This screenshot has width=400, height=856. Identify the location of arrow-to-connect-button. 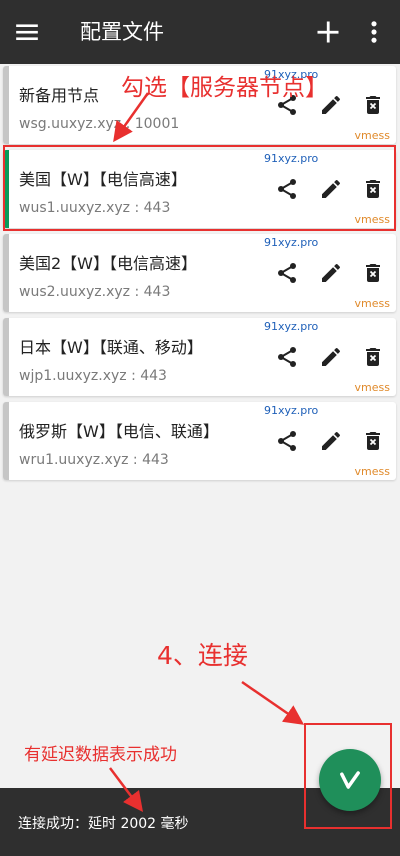
(273, 702).